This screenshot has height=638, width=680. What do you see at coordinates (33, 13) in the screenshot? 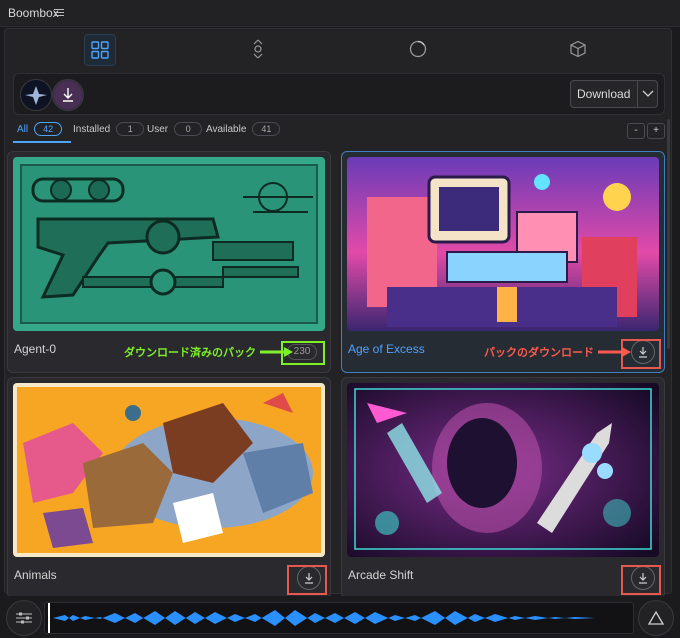
I see `app-title: Boombox` at bounding box center [33, 13].